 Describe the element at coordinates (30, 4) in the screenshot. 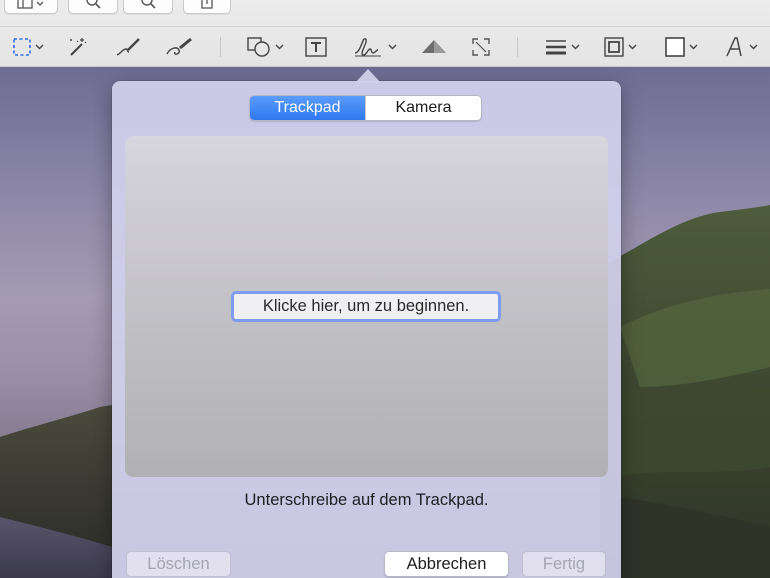

I see `sidebar-view-icon` at that location.